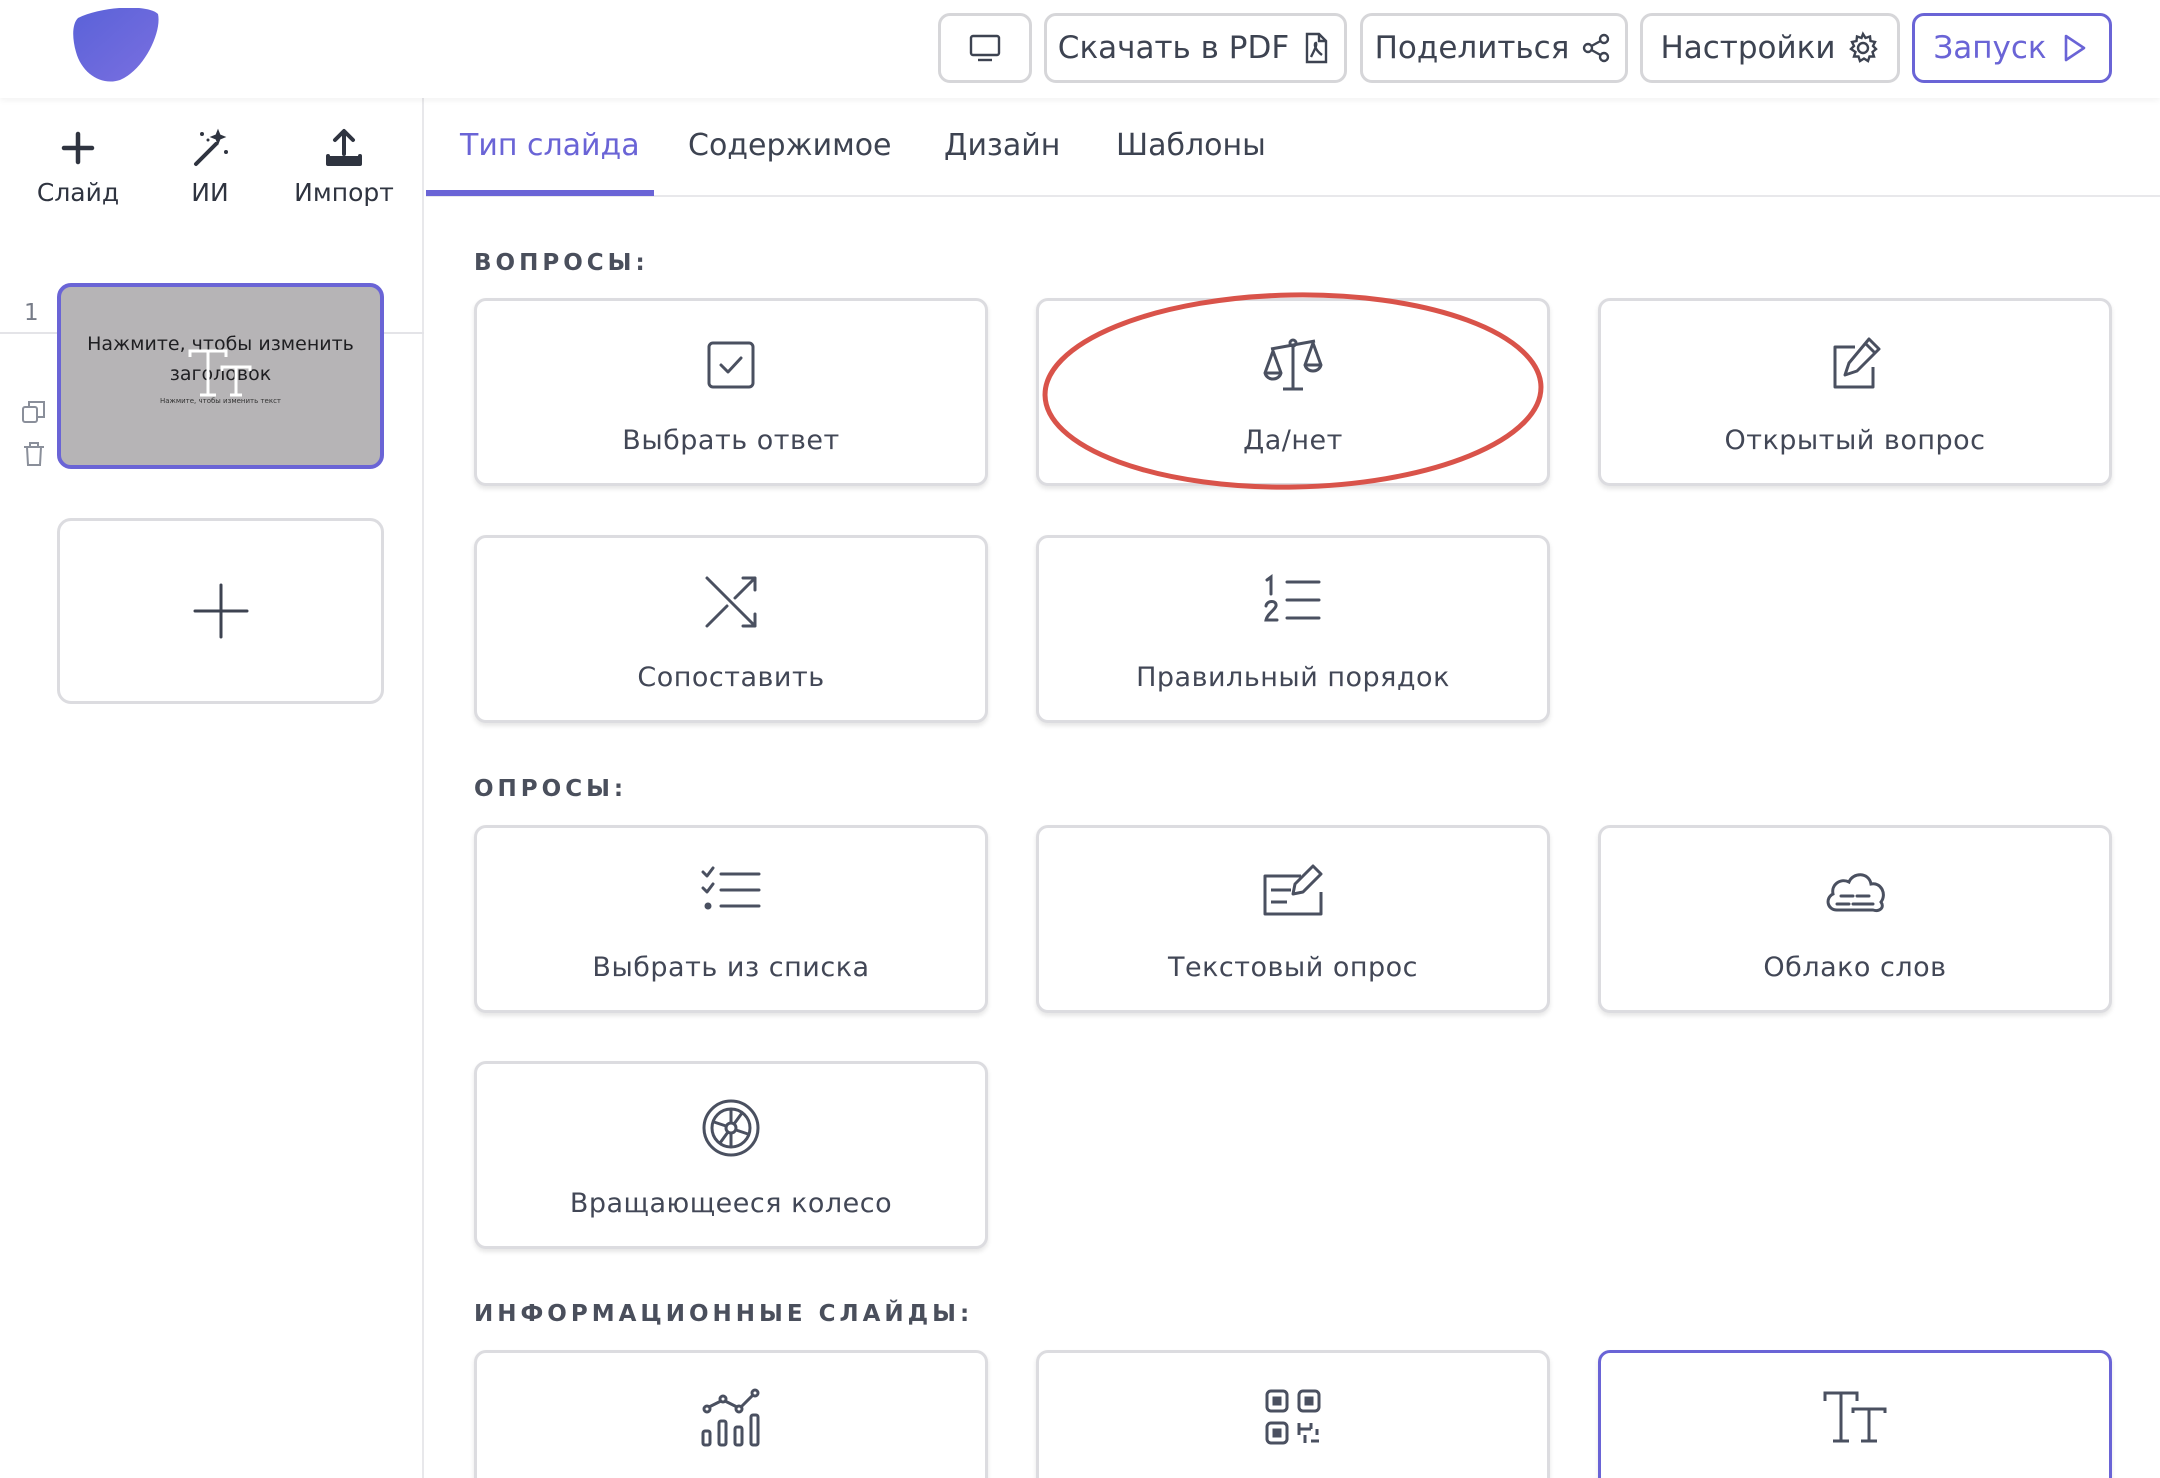  What do you see at coordinates (1293, 967) in the screenshot?
I see `card-label: Текстовый опрос` at bounding box center [1293, 967].